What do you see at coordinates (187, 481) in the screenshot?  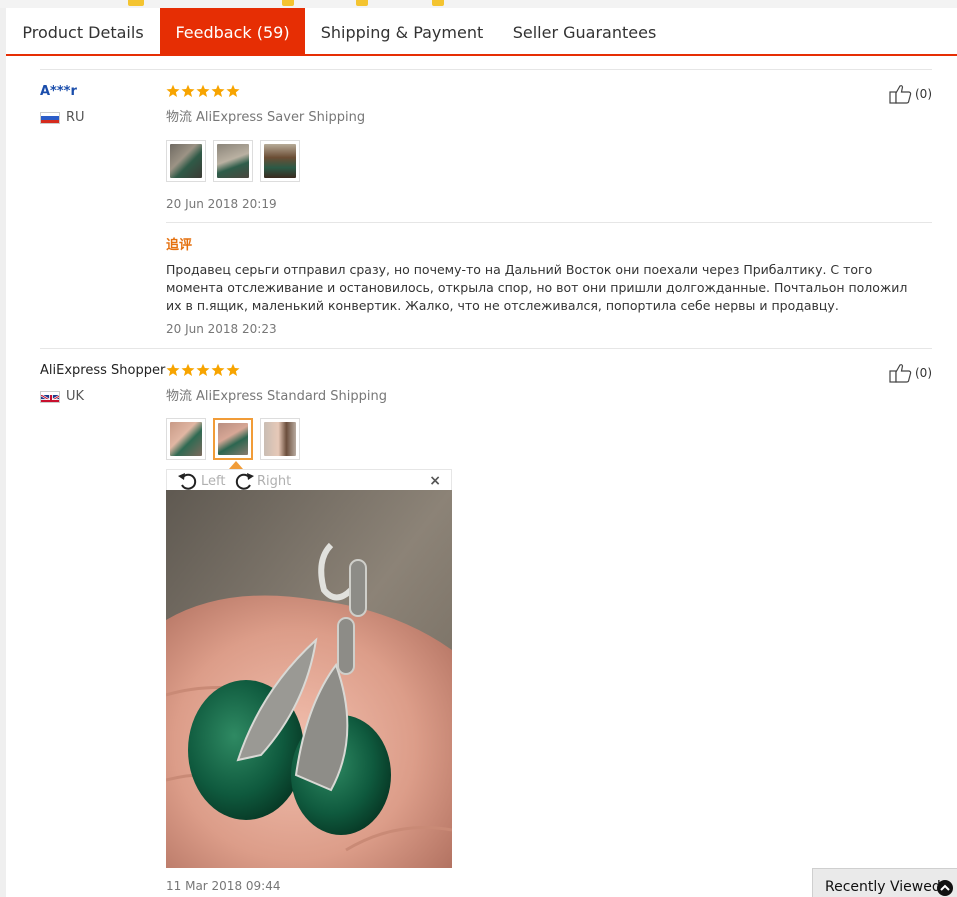 I see `rotate-left-icon` at bounding box center [187, 481].